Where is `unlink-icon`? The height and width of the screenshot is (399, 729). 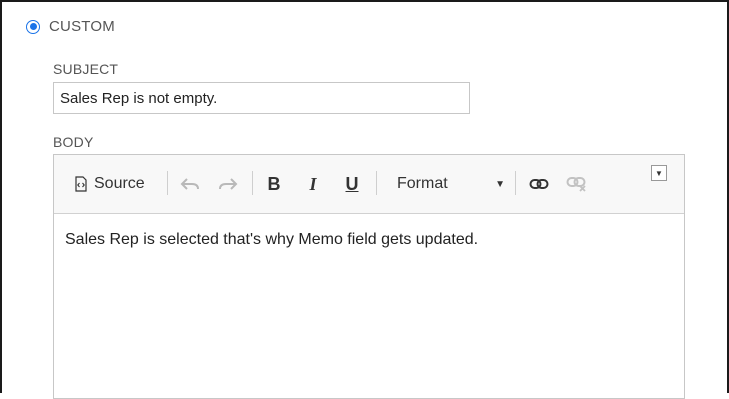 unlink-icon is located at coordinates (576, 184).